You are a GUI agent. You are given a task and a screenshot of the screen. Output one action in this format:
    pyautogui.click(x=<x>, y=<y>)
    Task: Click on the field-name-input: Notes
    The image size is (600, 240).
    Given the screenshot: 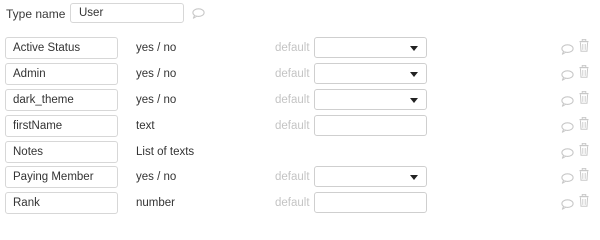 What is the action you would take?
    pyautogui.click(x=61, y=152)
    